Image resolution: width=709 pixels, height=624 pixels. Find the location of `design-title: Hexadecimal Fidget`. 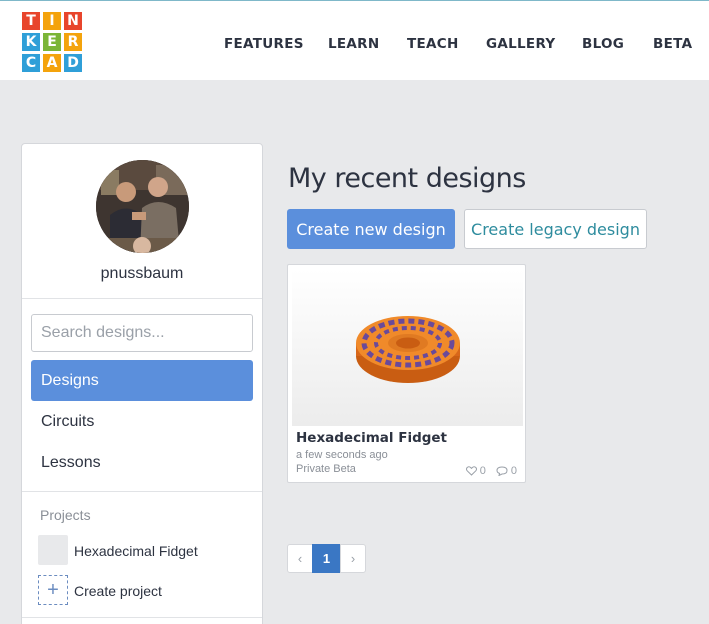

design-title: Hexadecimal Fidget is located at coordinates (371, 438).